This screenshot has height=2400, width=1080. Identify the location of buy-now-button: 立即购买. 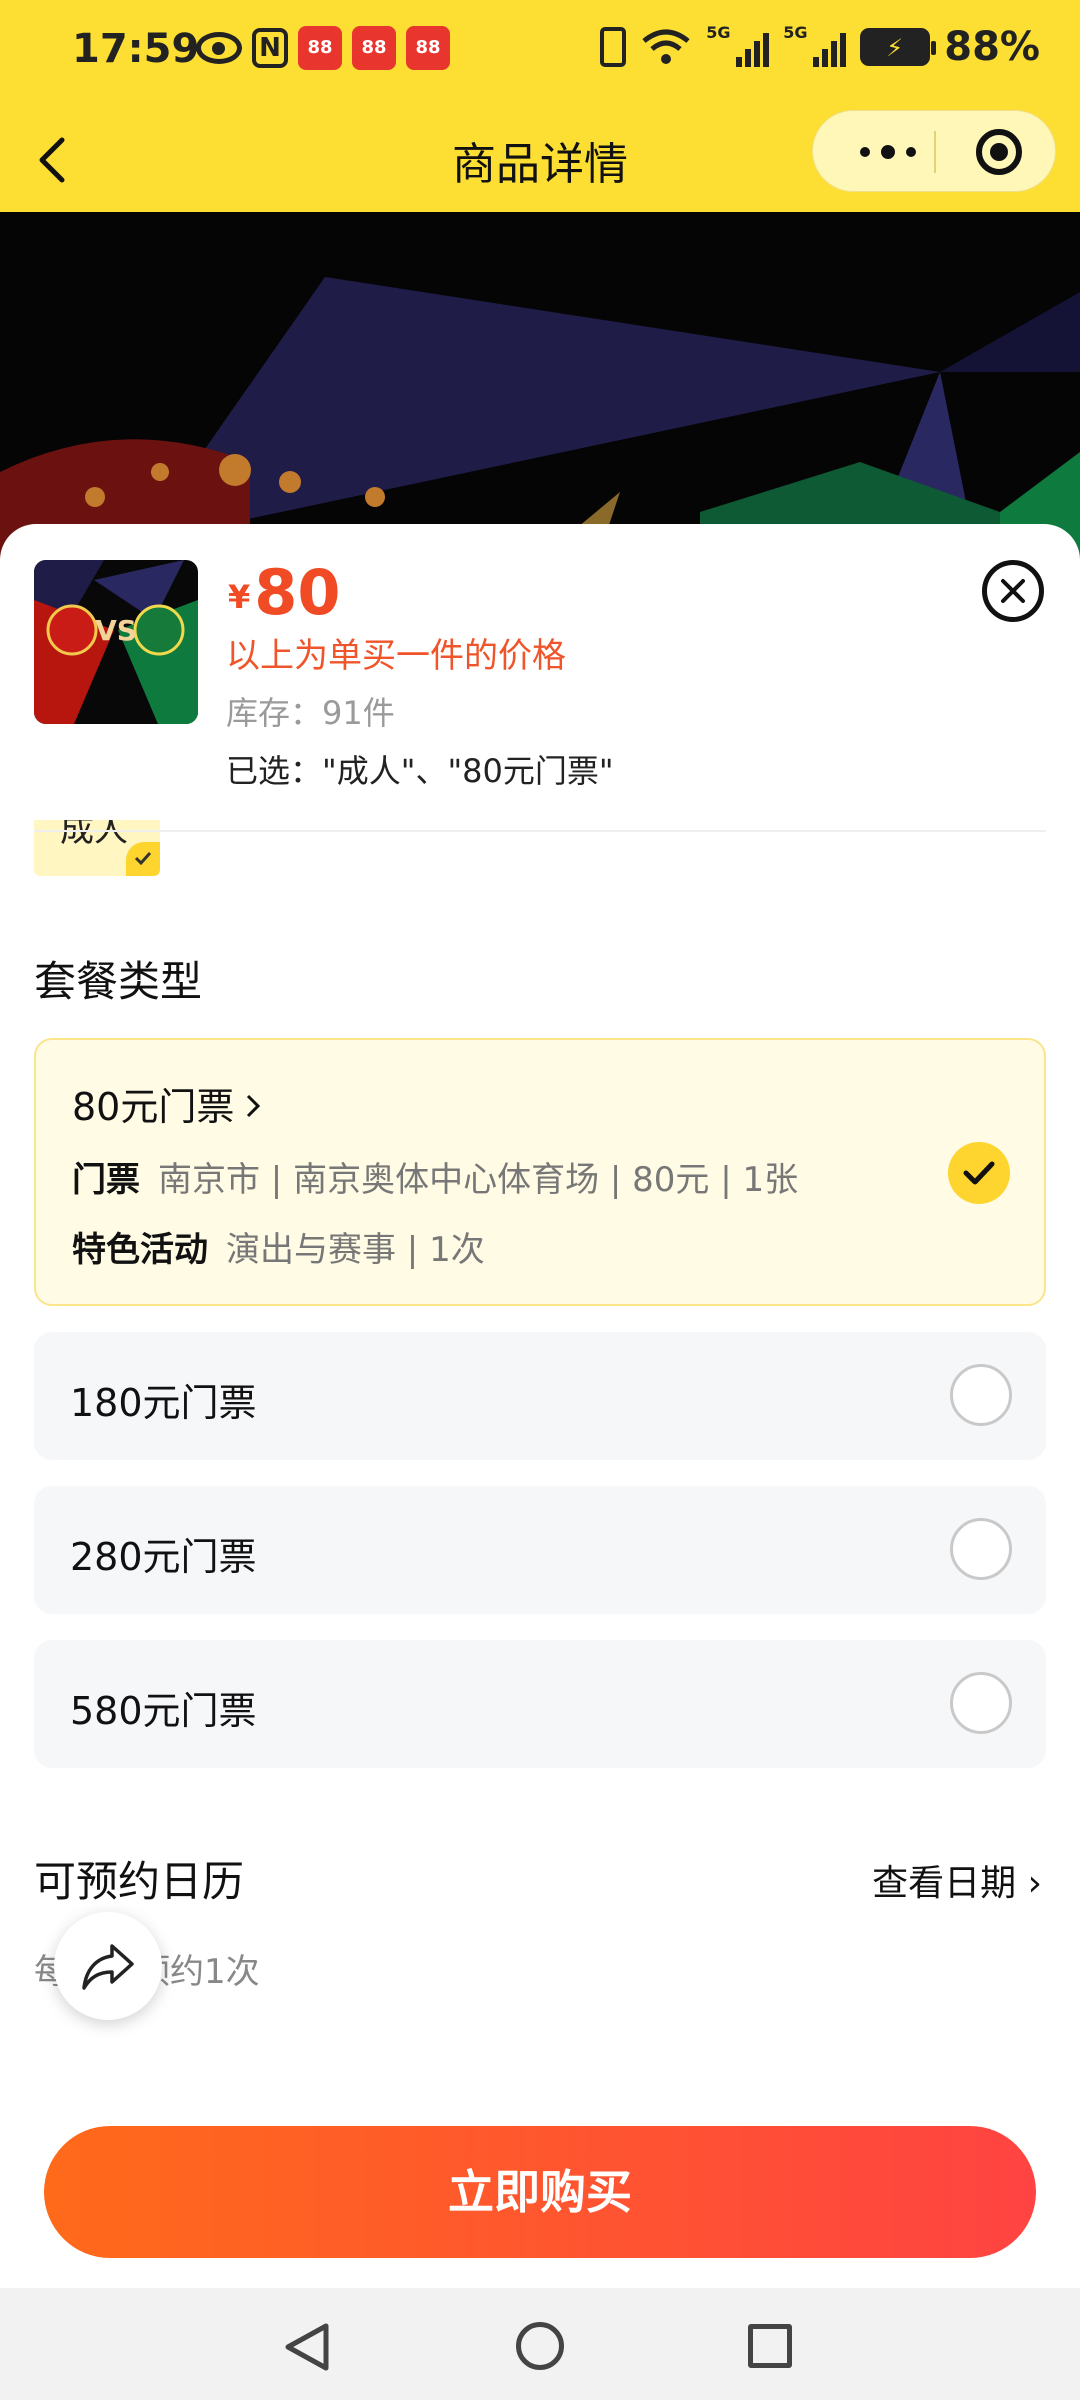
(540, 2192).